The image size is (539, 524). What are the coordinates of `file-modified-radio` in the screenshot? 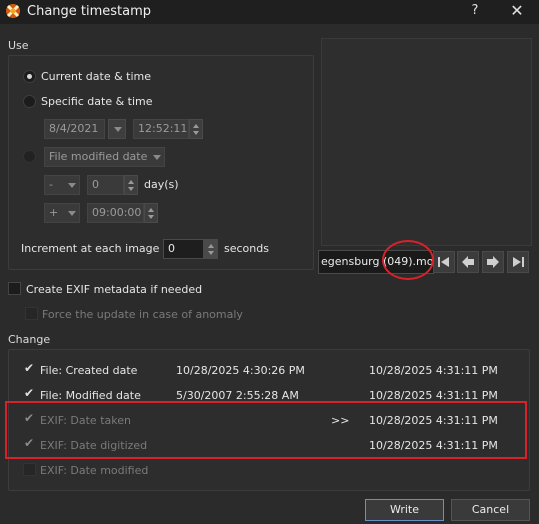 It's located at (29, 156).